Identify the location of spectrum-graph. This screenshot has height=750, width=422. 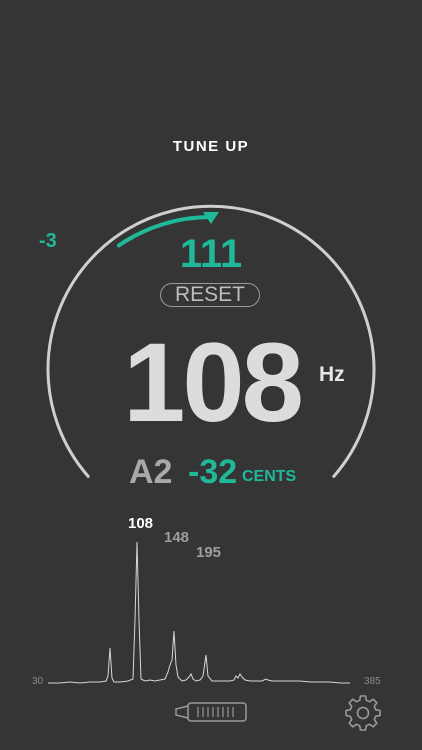
(199, 612).